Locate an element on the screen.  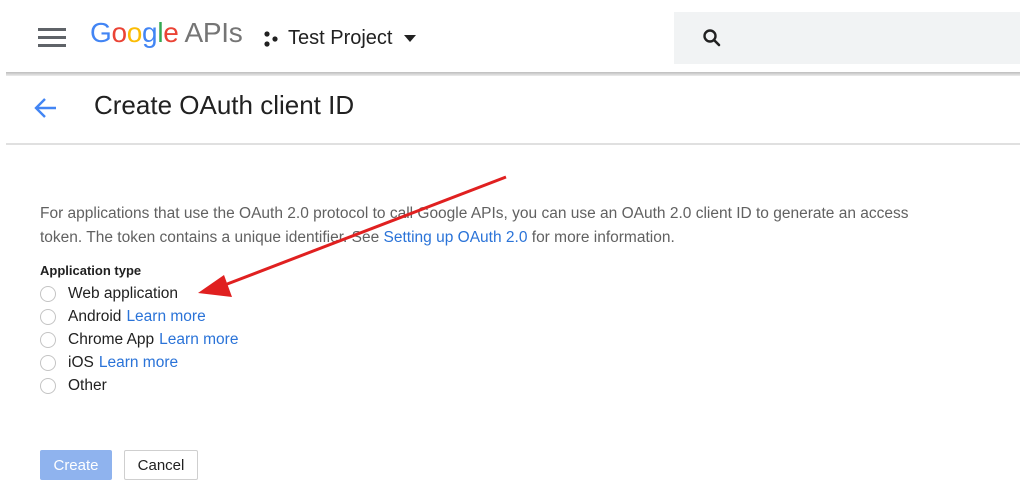
page-title: Create OAuth client ID is located at coordinates (224, 105).